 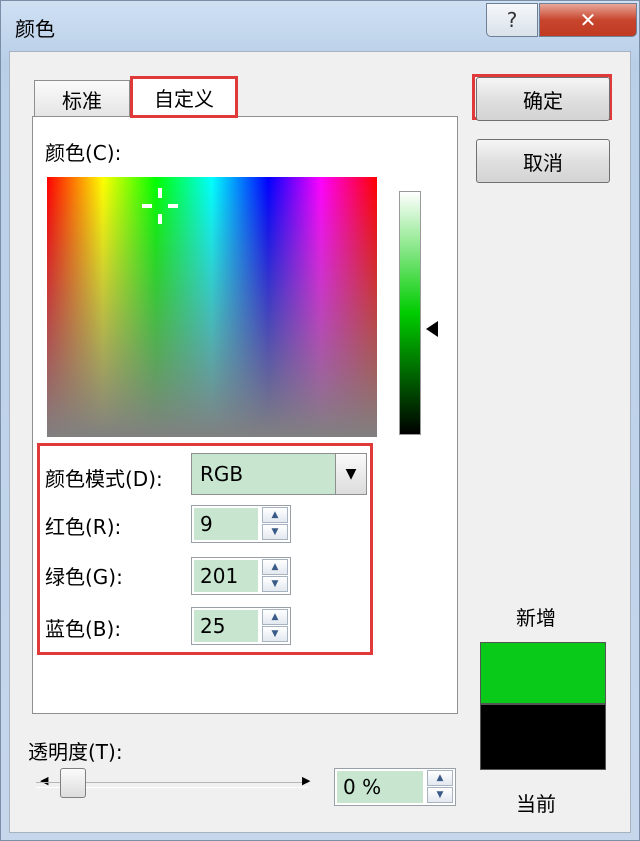 I want to click on help-button: ?, so click(x=512, y=20).